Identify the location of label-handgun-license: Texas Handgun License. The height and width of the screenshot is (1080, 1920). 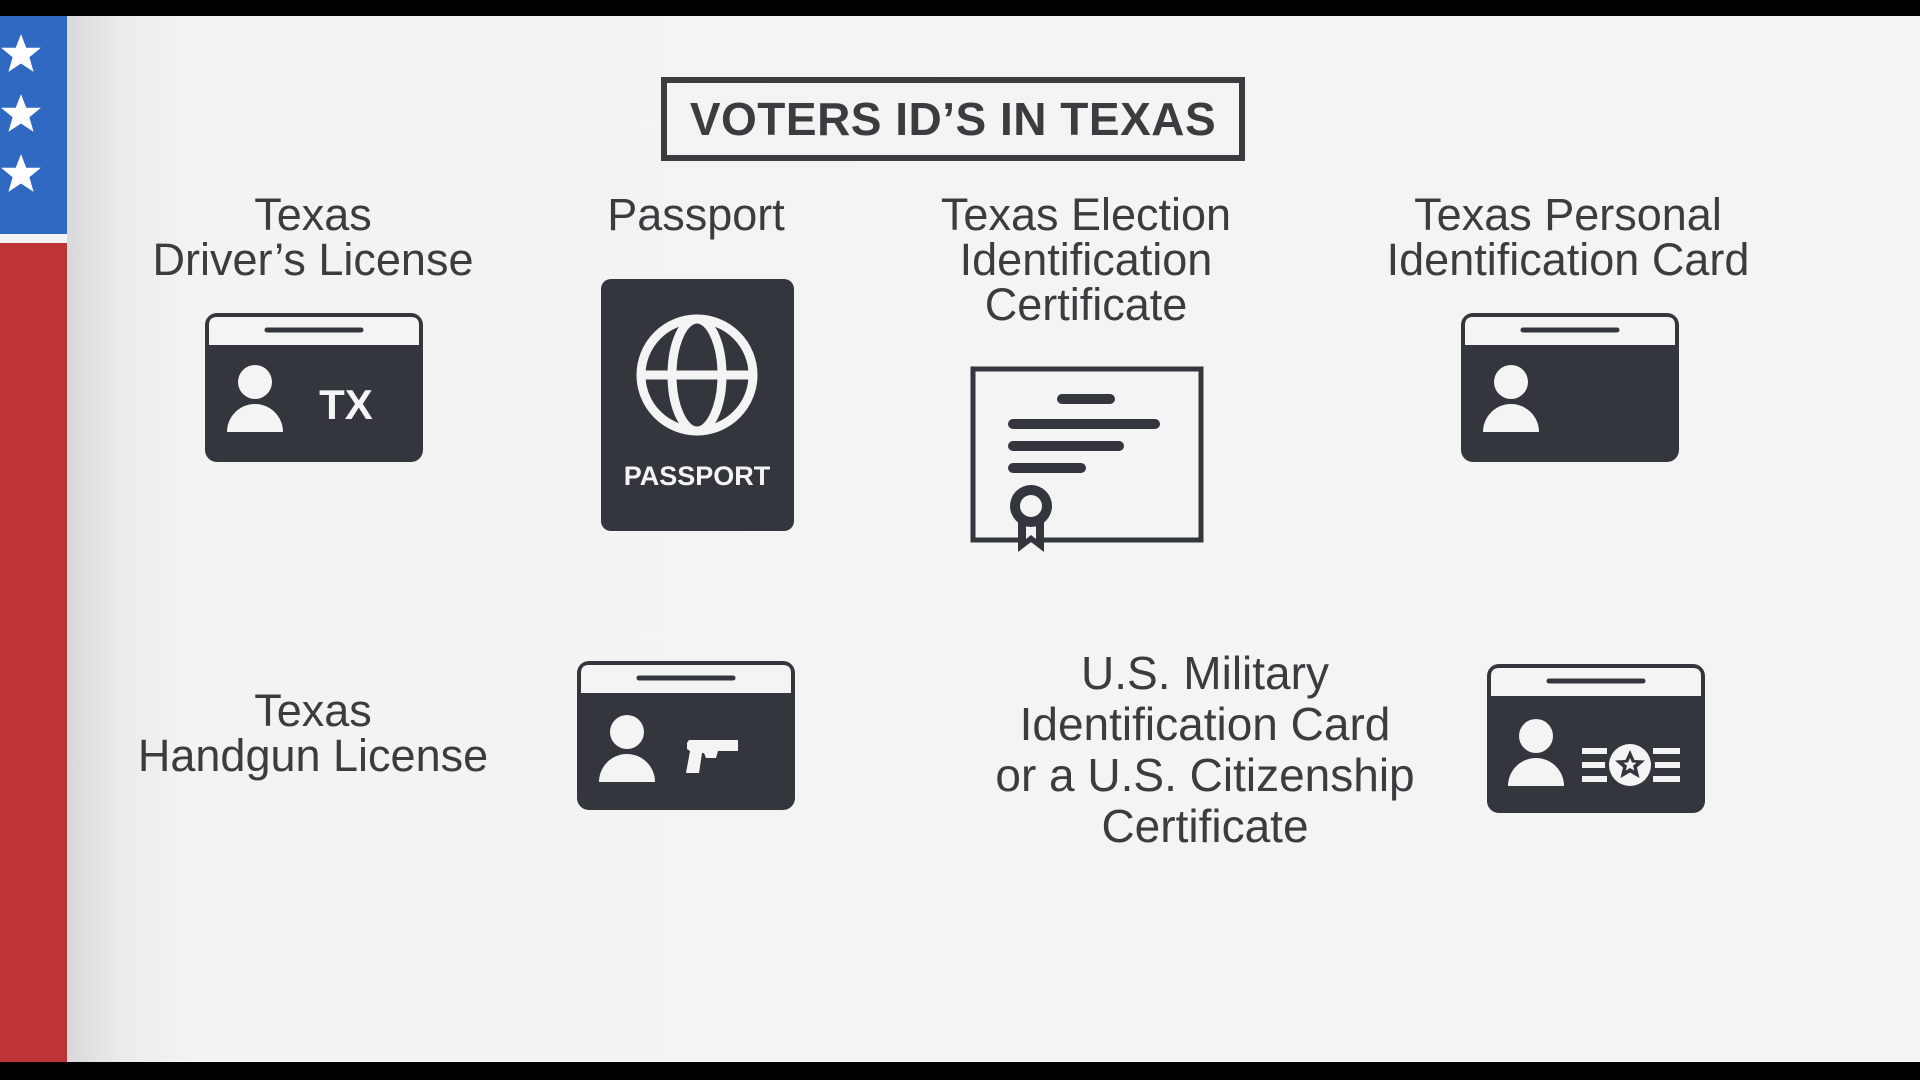
(313, 733).